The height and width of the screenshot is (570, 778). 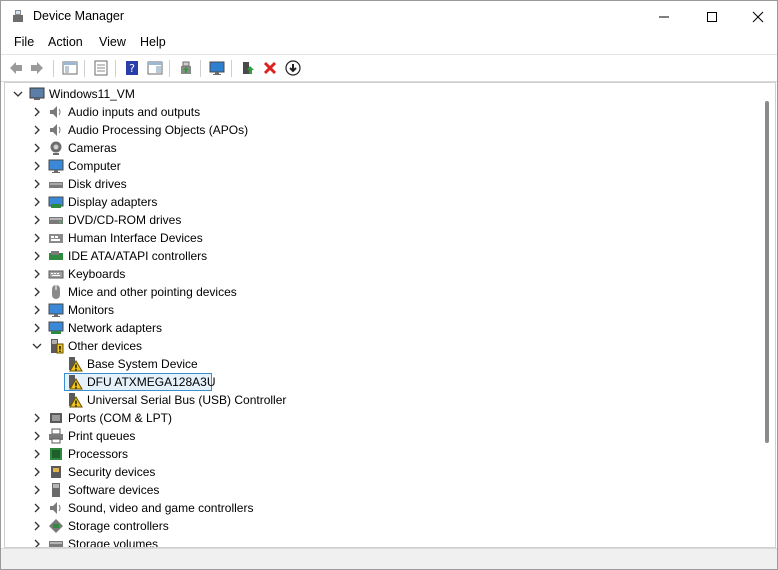 What do you see at coordinates (65, 42) in the screenshot?
I see `menu-action: Action` at bounding box center [65, 42].